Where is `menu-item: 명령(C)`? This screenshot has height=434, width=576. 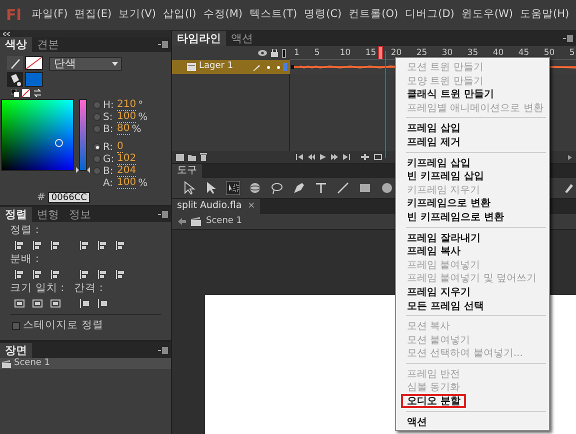 menu-item: 명령(C) is located at coordinates (323, 15).